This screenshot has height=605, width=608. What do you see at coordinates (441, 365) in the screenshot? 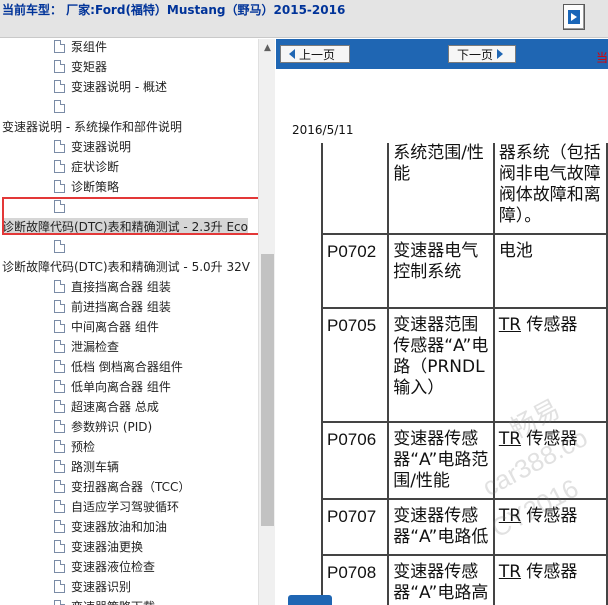
I see `dtc-description: 变速器范围传感器“A”电路（PRNDL输入）` at bounding box center [441, 365].